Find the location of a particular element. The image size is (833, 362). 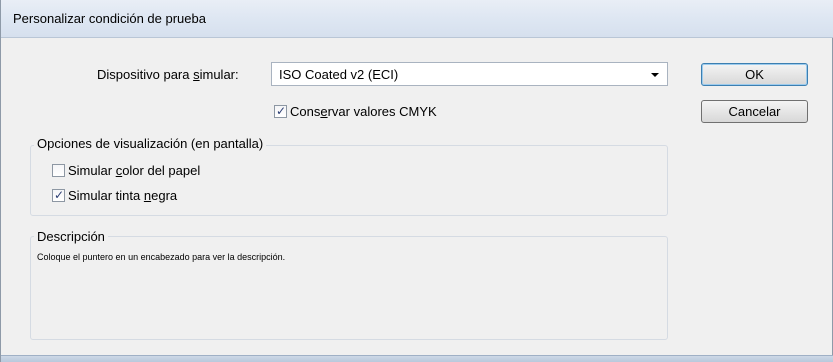

simulate-ink-label: Simular tinta negra is located at coordinates (122, 195).